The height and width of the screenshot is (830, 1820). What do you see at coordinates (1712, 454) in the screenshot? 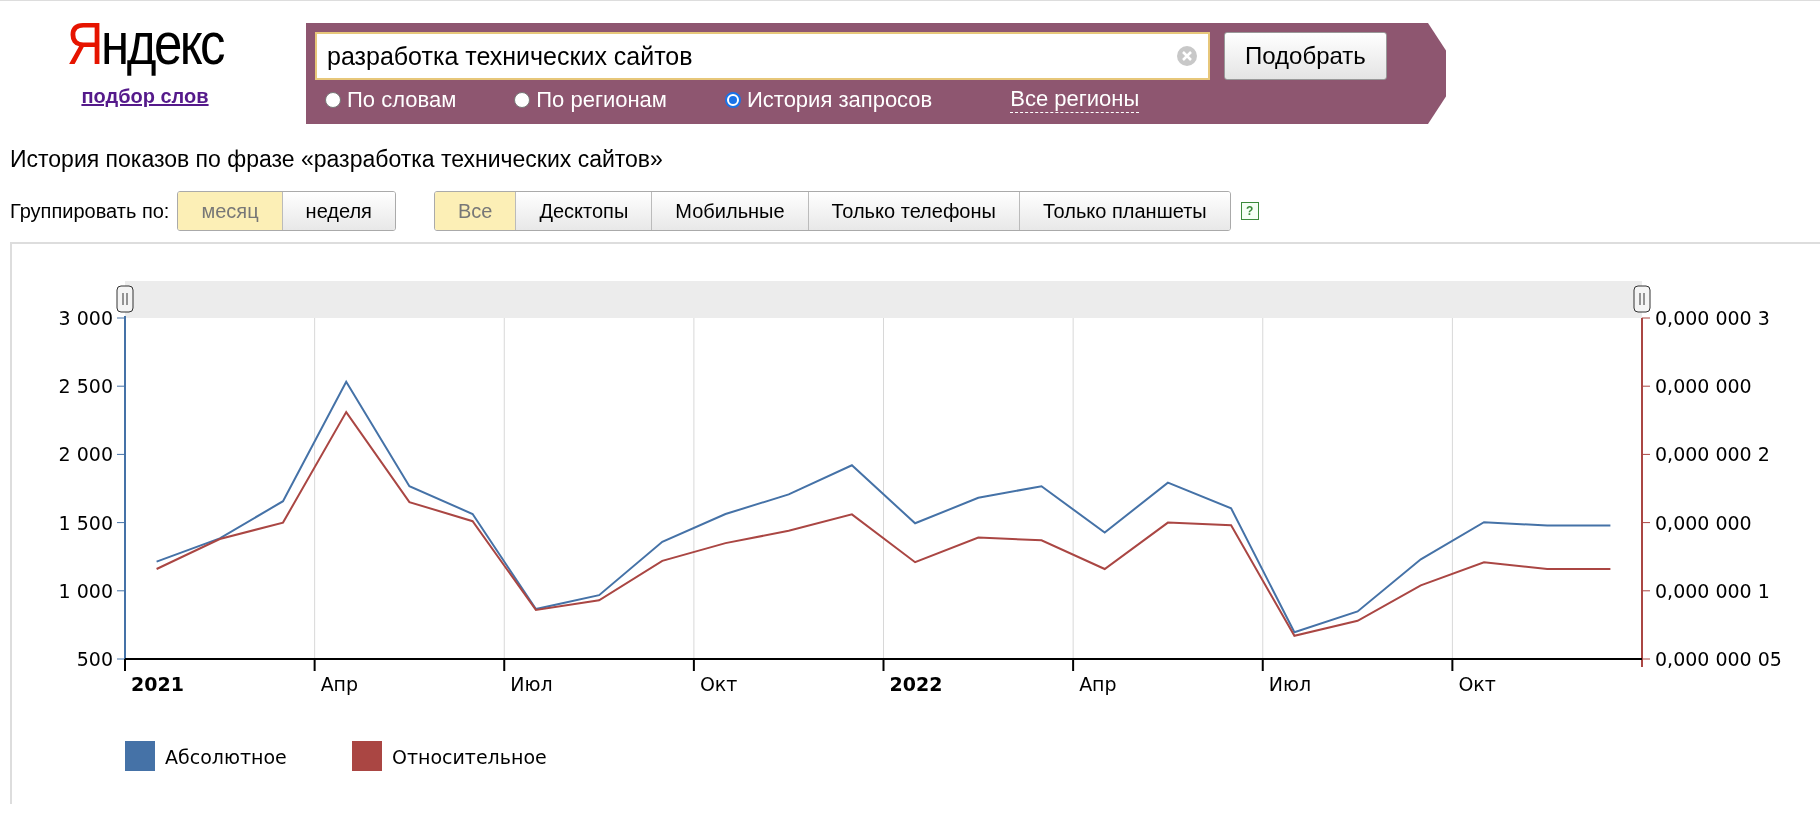
I see `axis-label: 0,000 000 2` at bounding box center [1712, 454].